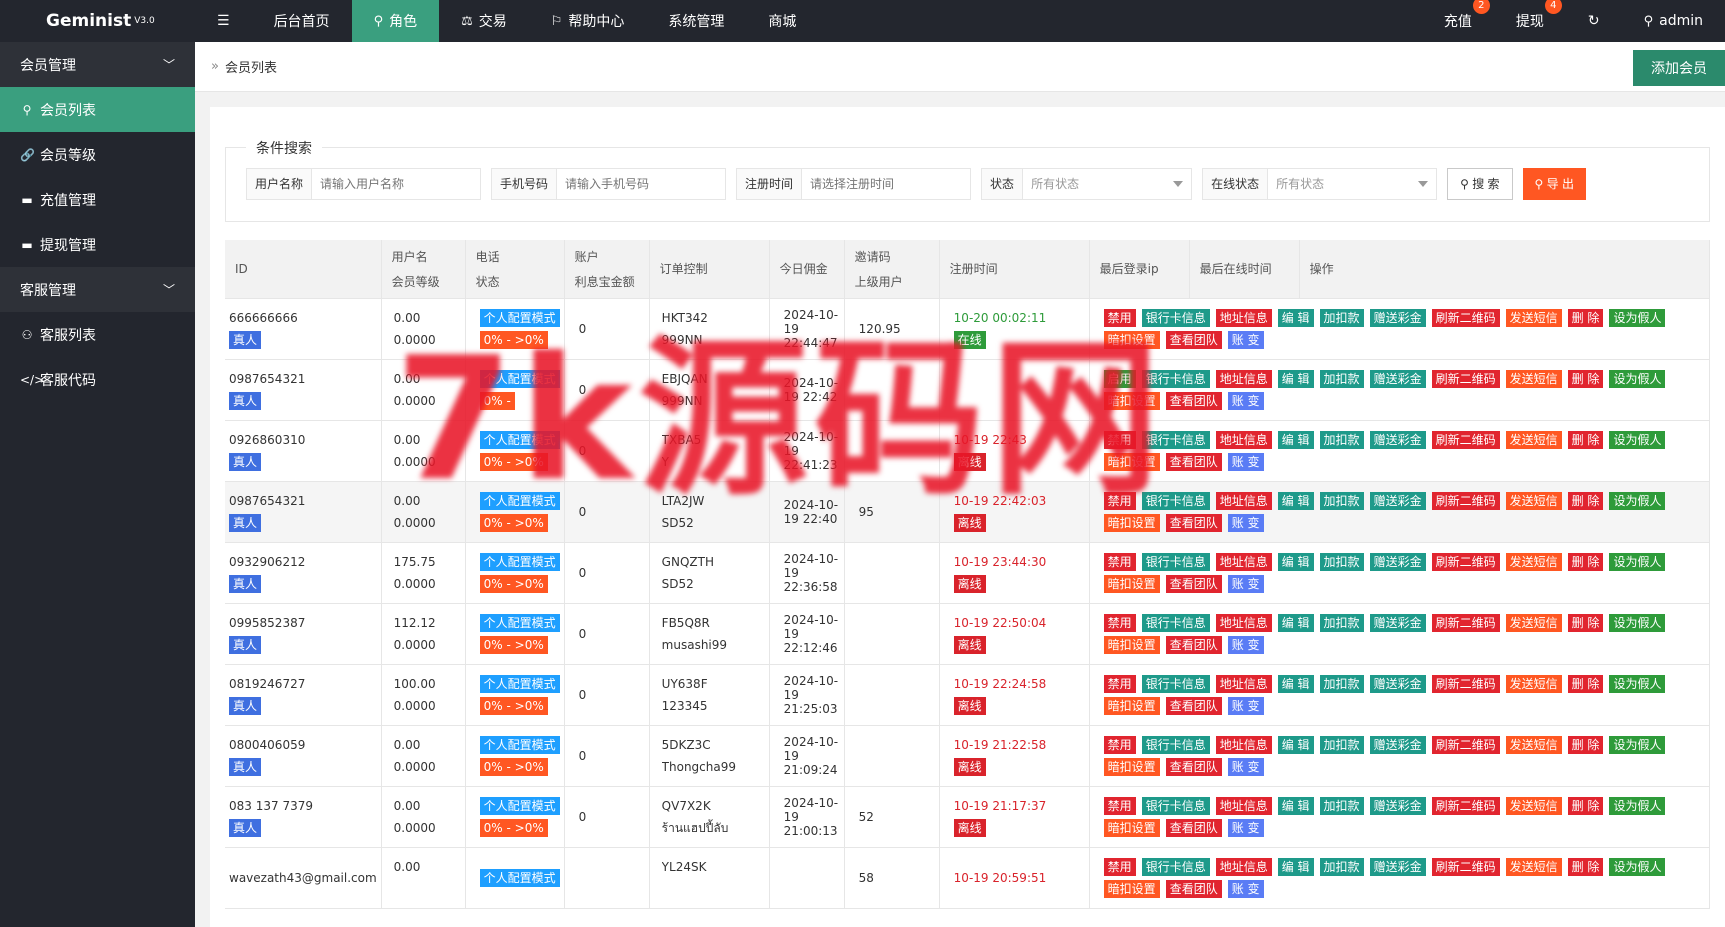 The height and width of the screenshot is (927, 1725). Describe the element at coordinates (1480, 184) in the screenshot. I see `search-button: ⚲ 搜 索` at that location.